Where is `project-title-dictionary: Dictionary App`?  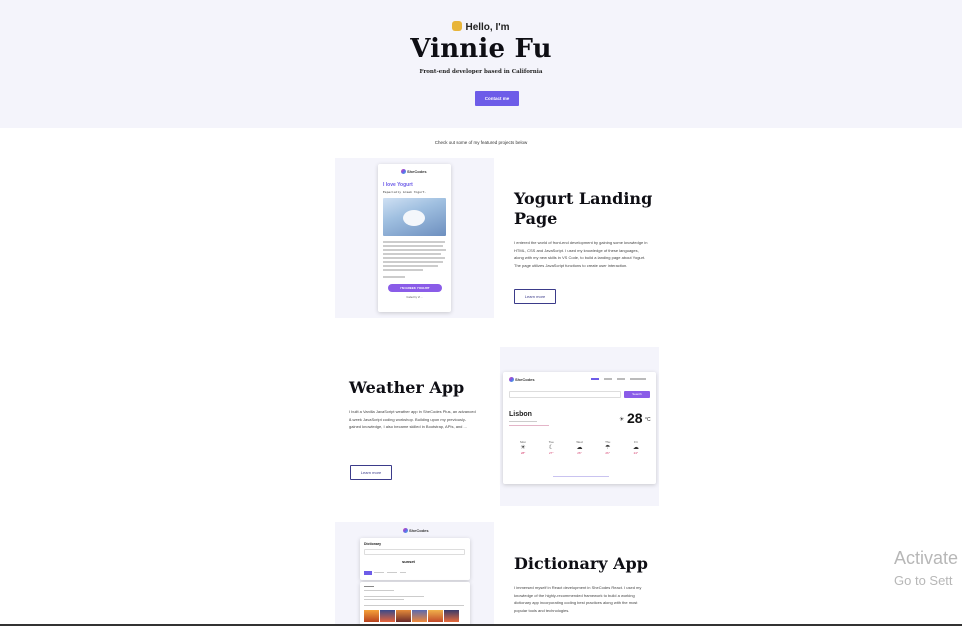 project-title-dictionary: Dictionary App is located at coordinates (581, 563).